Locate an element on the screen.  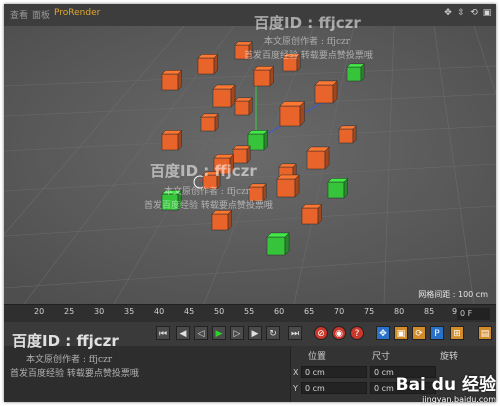
position-x-field: 0 cm is located at coordinates (334, 372).